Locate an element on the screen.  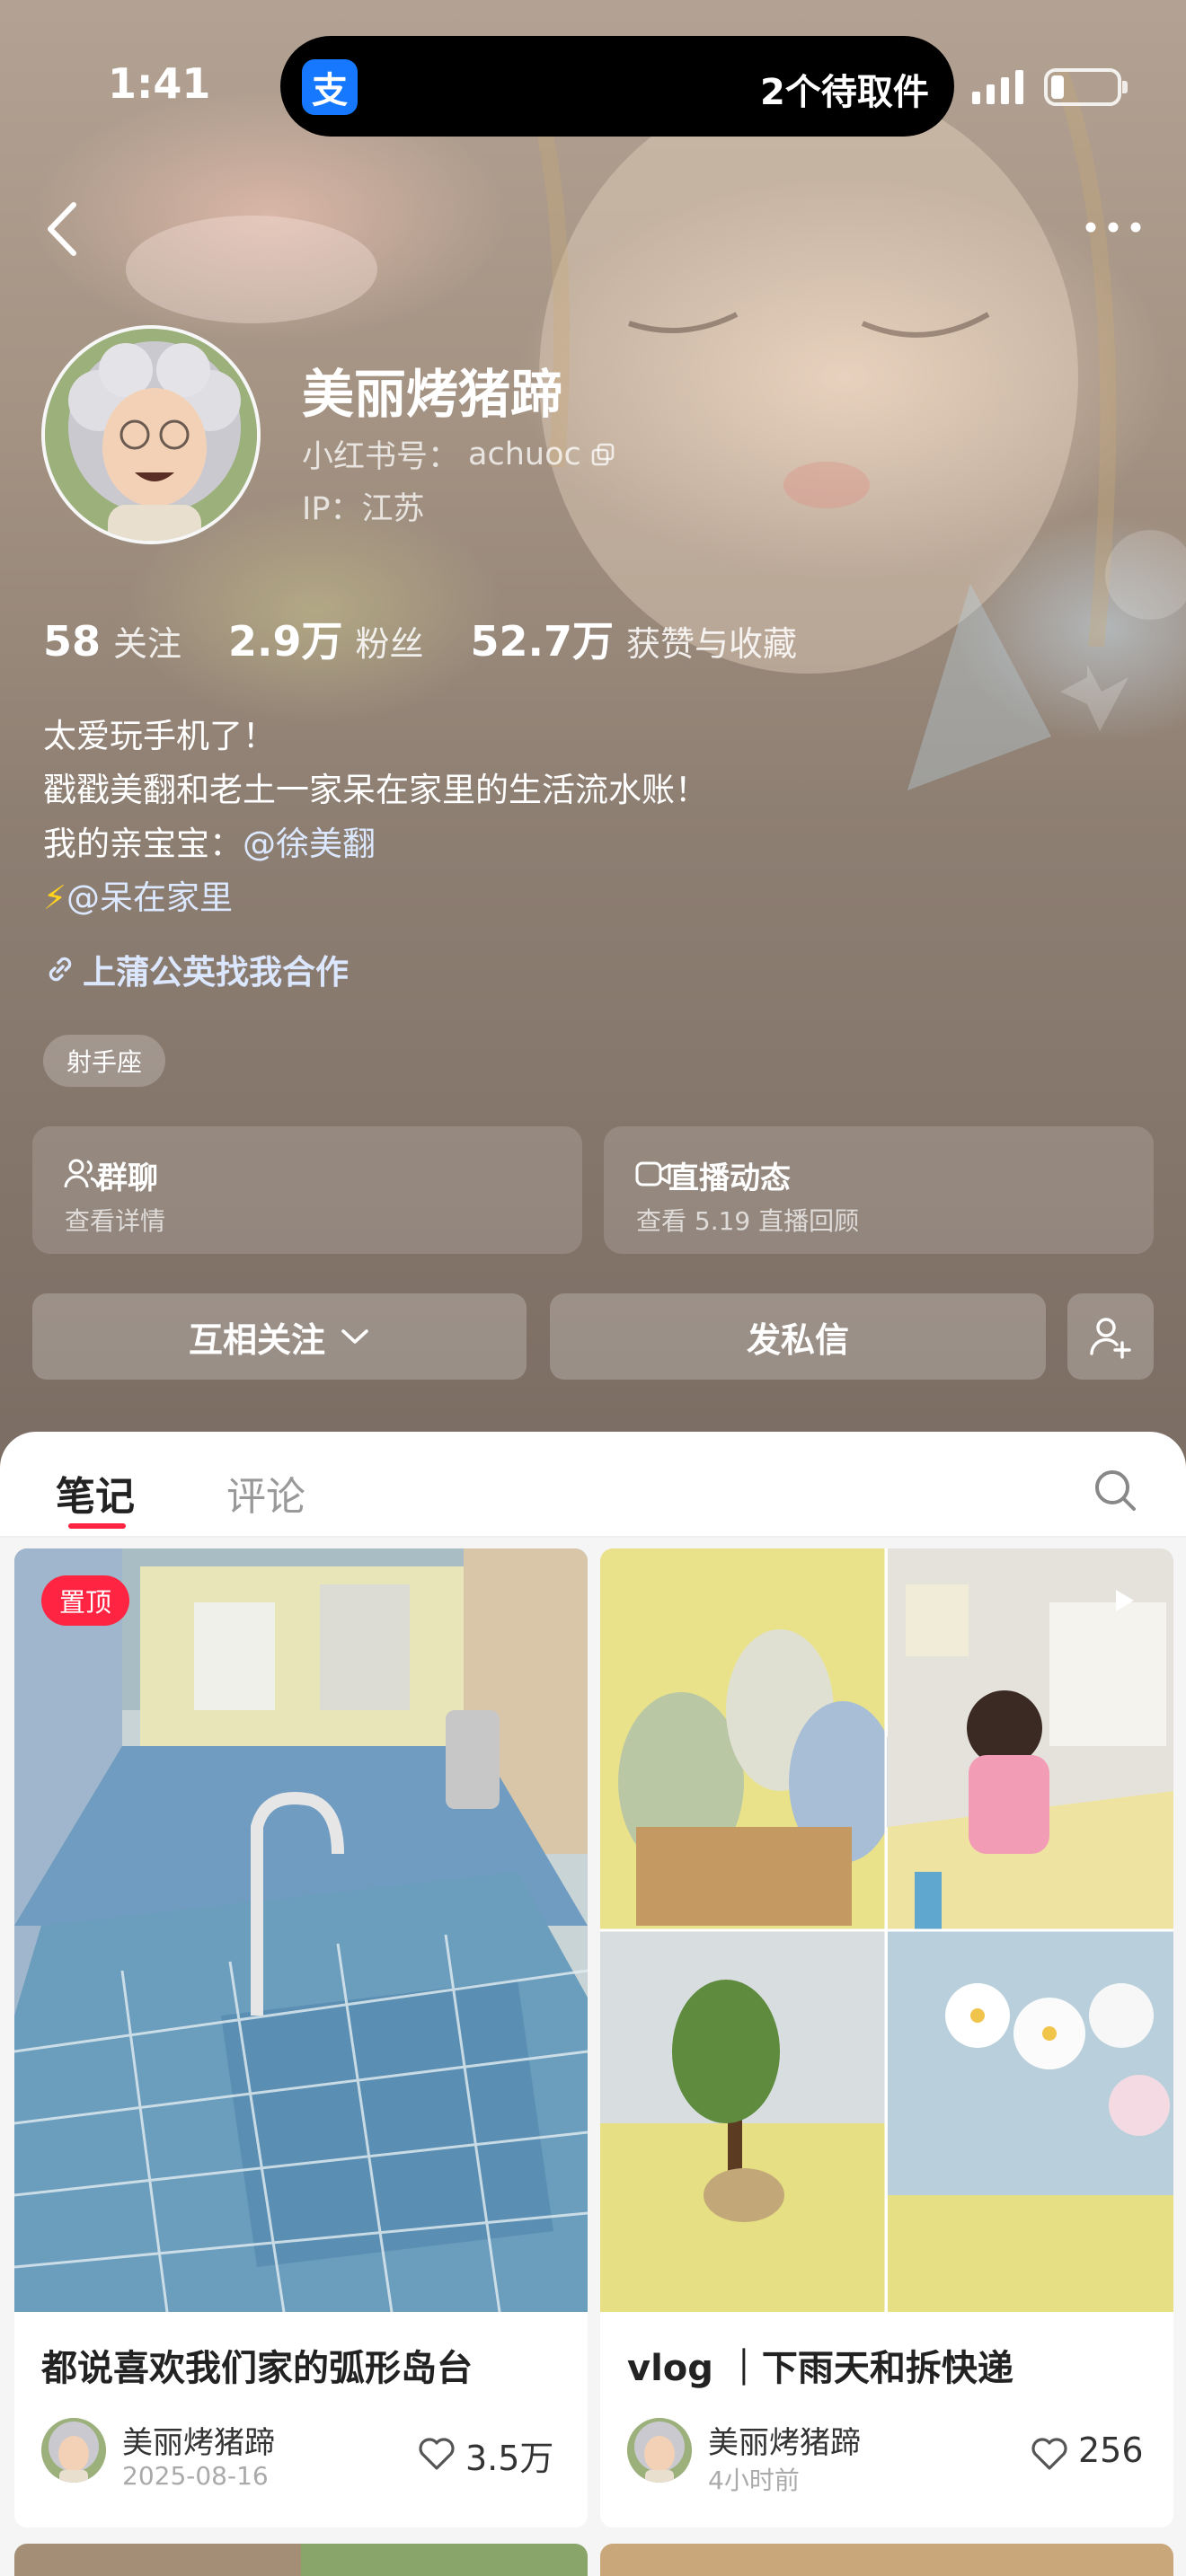
ip-value: 江苏 is located at coordinates (393, 509).